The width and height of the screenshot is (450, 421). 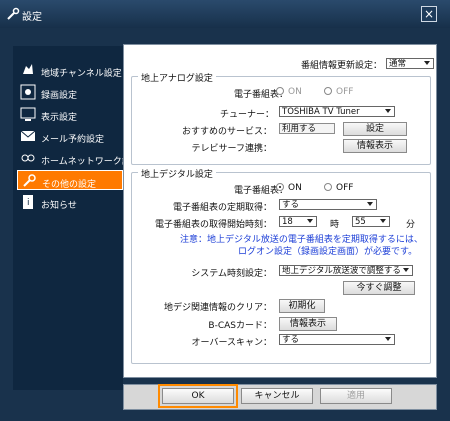 What do you see at coordinates (308, 324) in the screenshot?
I see `bcas-info-button: 情報表示` at bounding box center [308, 324].